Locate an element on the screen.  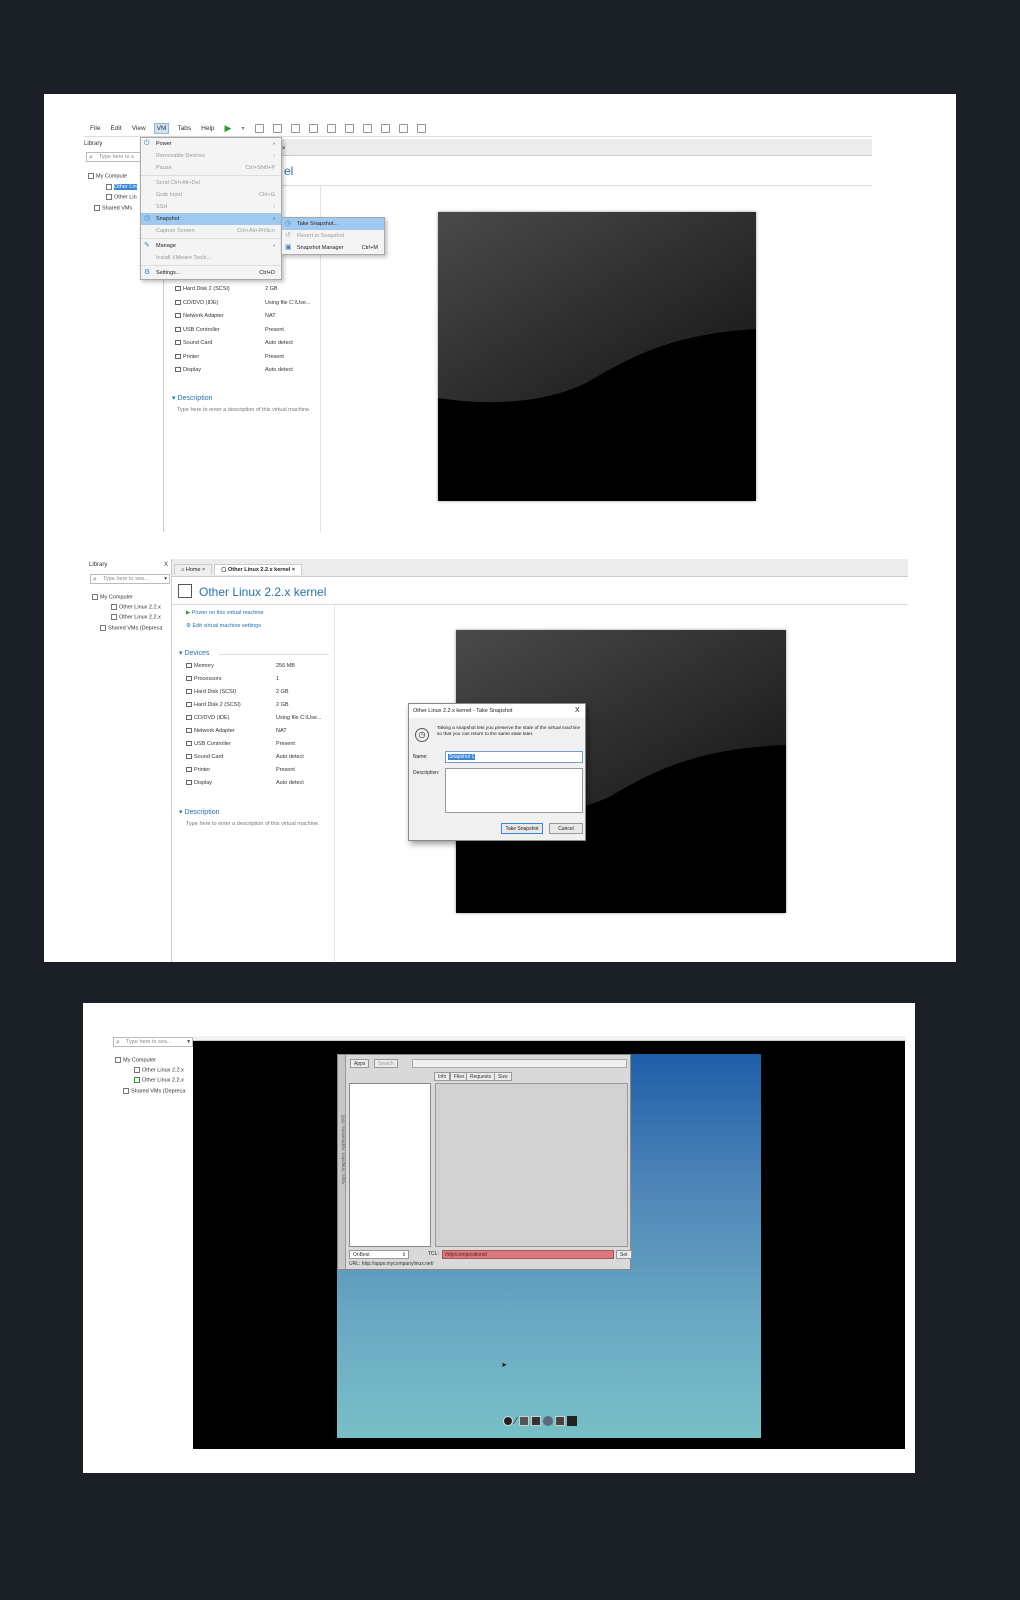
fullscreen-icon is located at coordinates (368, 128).